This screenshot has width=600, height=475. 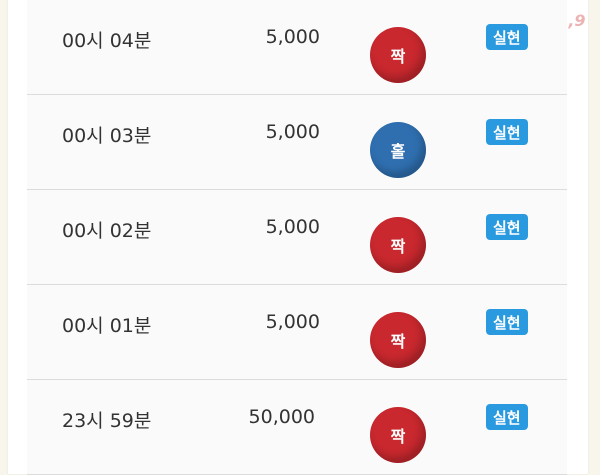 I want to click on time-cell: 23시 59분, so click(x=107, y=421).